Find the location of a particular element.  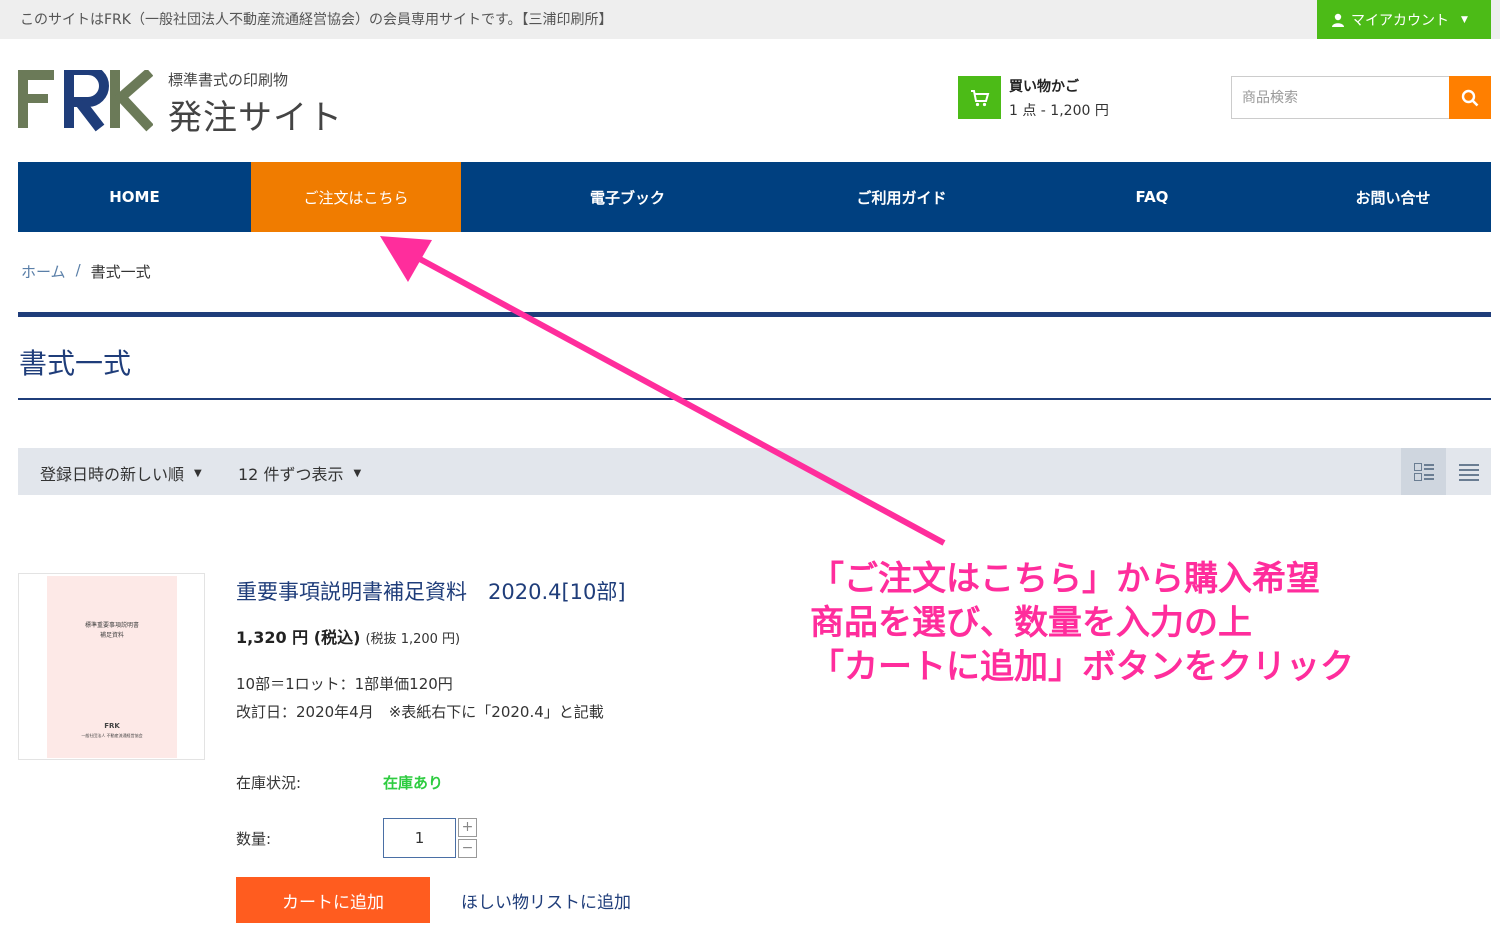

add-to-wishlist-link: ほしい物リストに追加 is located at coordinates (546, 900).